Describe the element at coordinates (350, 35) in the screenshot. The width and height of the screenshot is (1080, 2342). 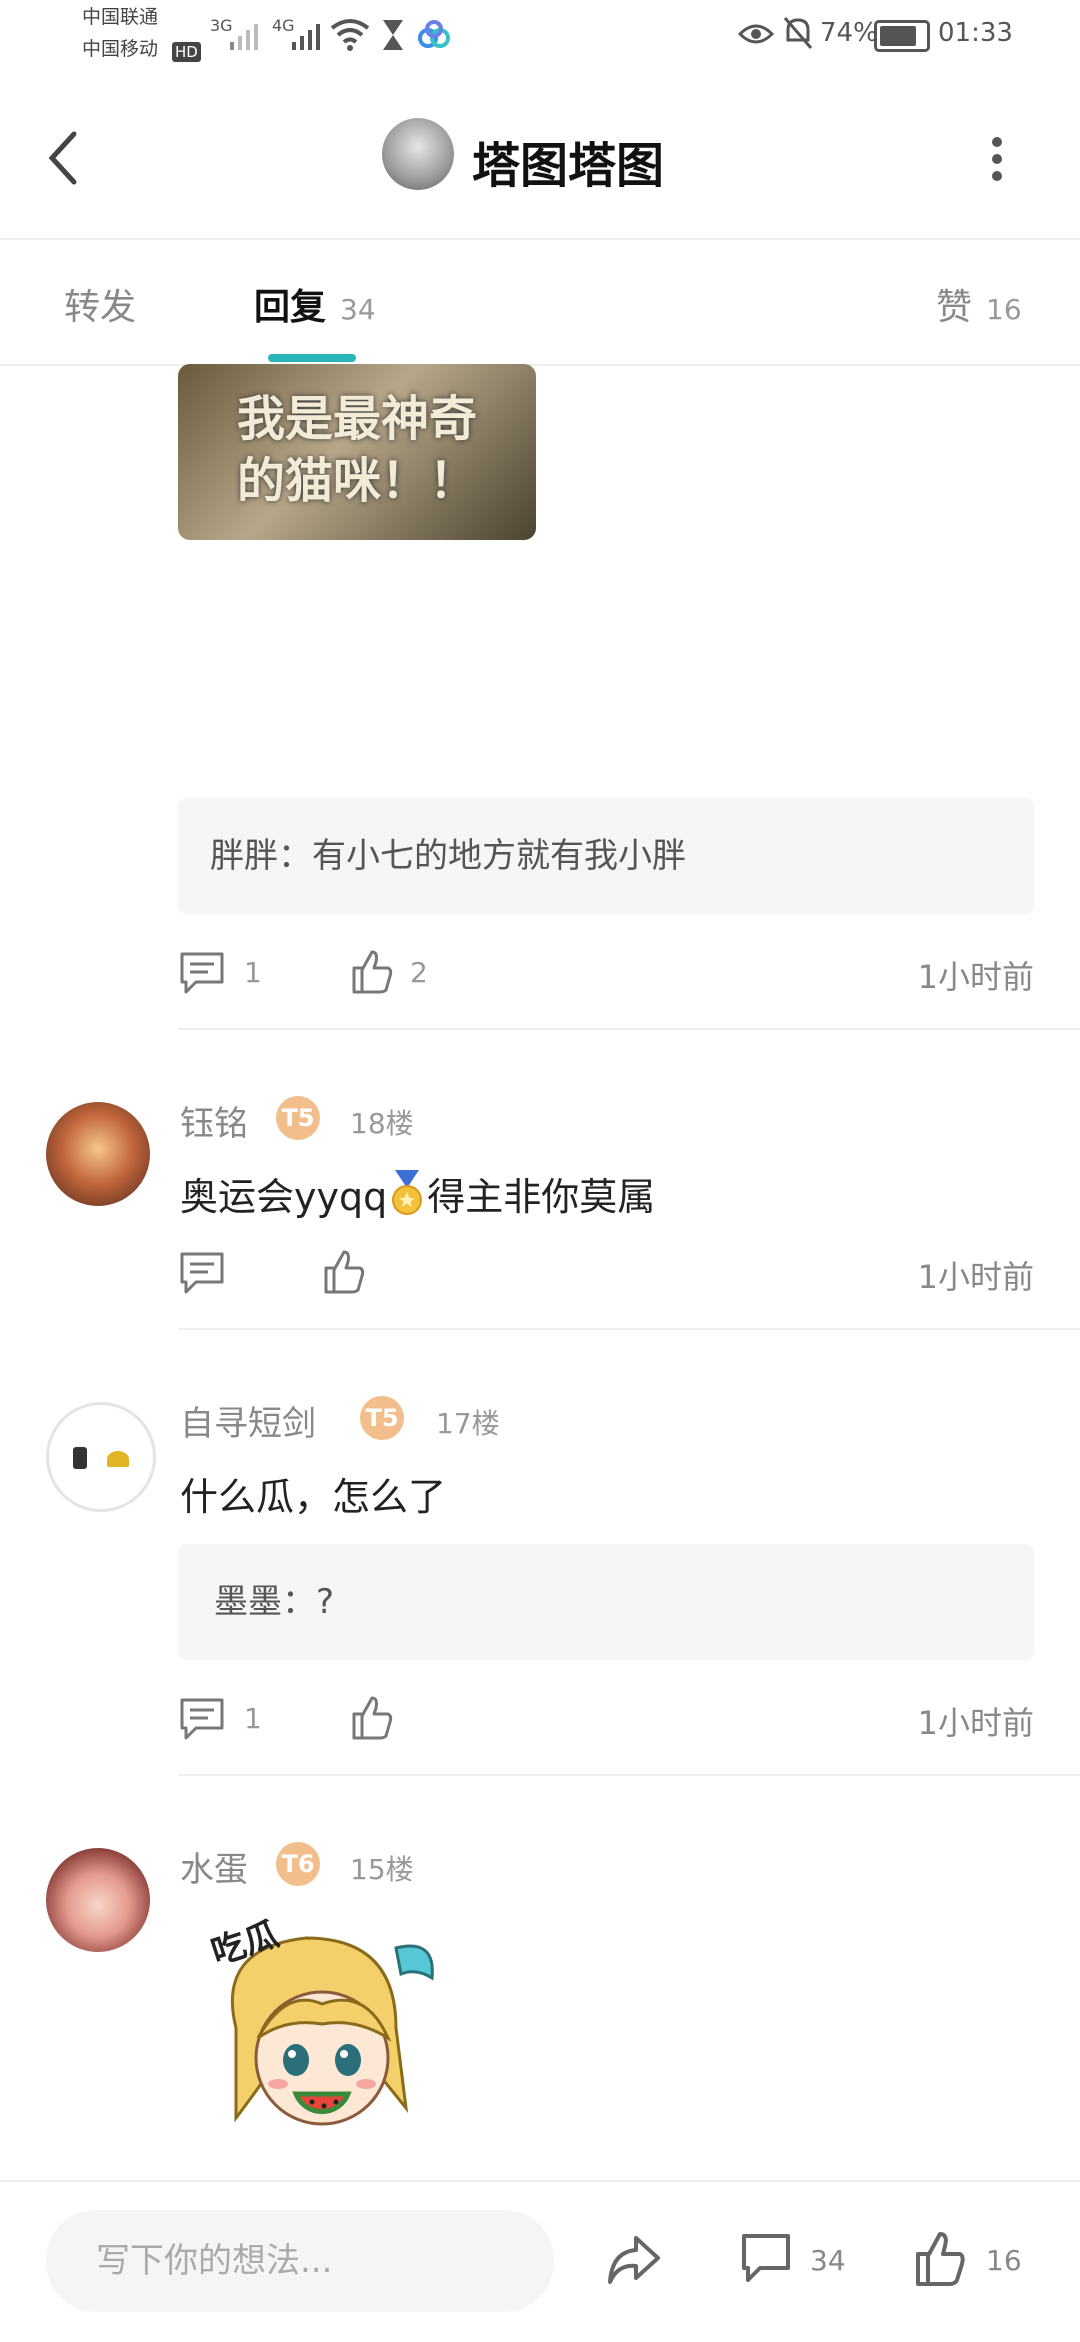
I see `wifi-icon` at that location.